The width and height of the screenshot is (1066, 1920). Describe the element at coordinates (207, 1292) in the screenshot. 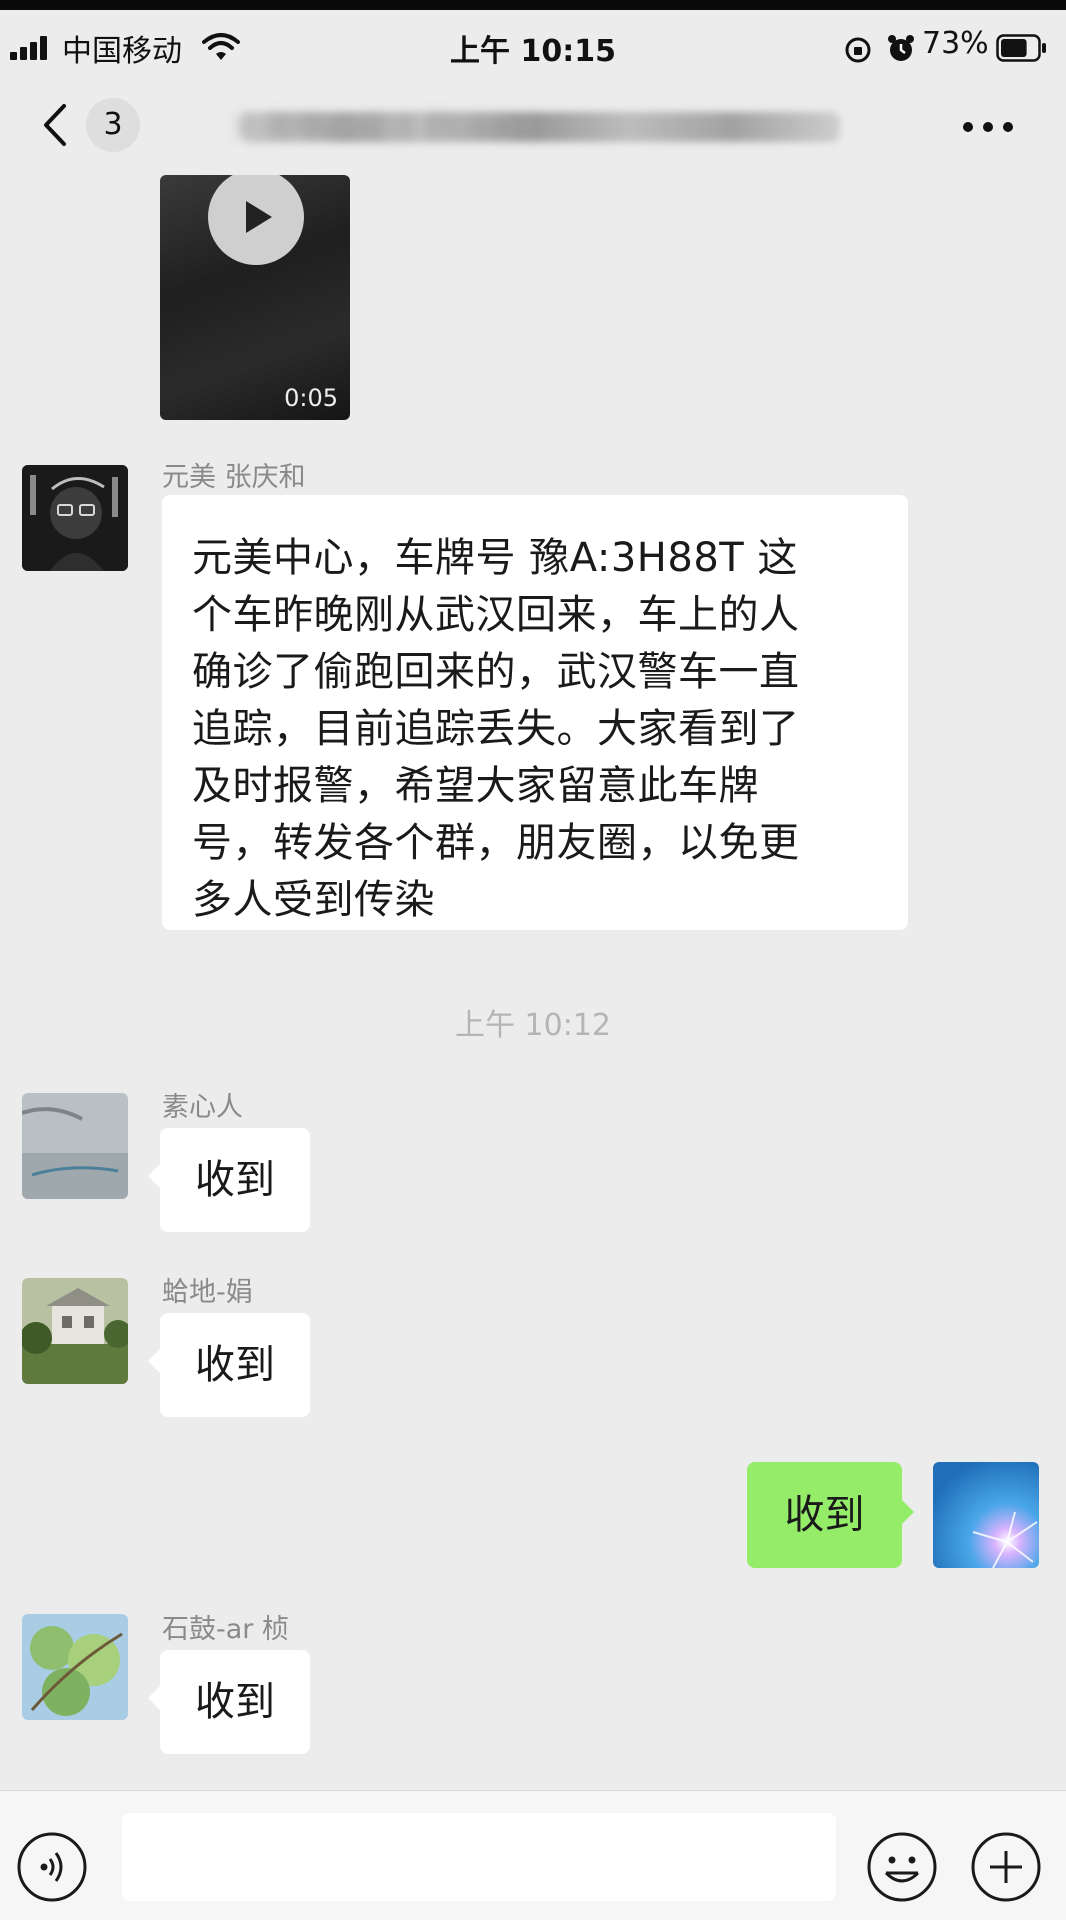

I see `sender-name: 蛤地-娟` at that location.